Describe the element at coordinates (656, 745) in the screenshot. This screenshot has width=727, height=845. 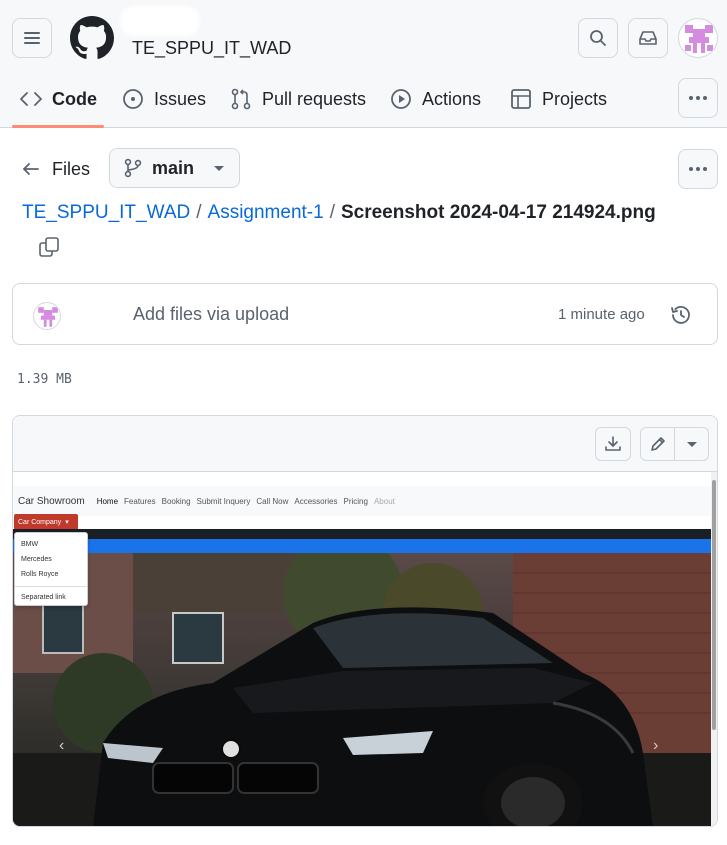
I see `preview-next-arrow: ›` at that location.